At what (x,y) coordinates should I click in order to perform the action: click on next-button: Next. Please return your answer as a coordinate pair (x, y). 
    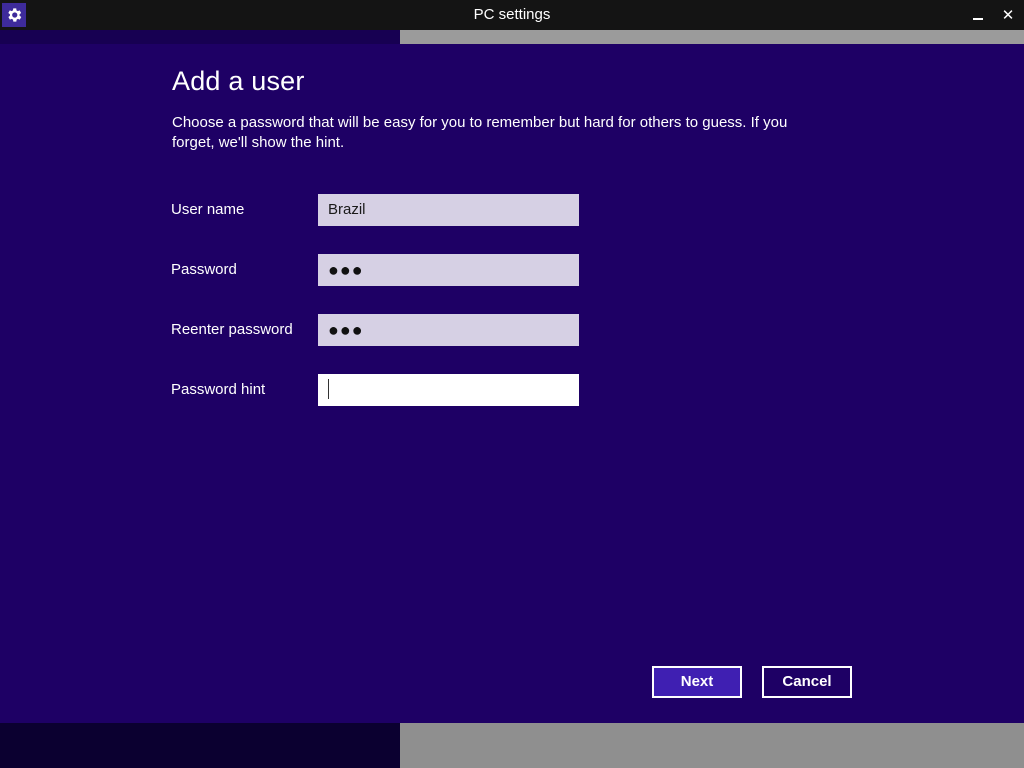
    Looking at the image, I should click on (697, 682).